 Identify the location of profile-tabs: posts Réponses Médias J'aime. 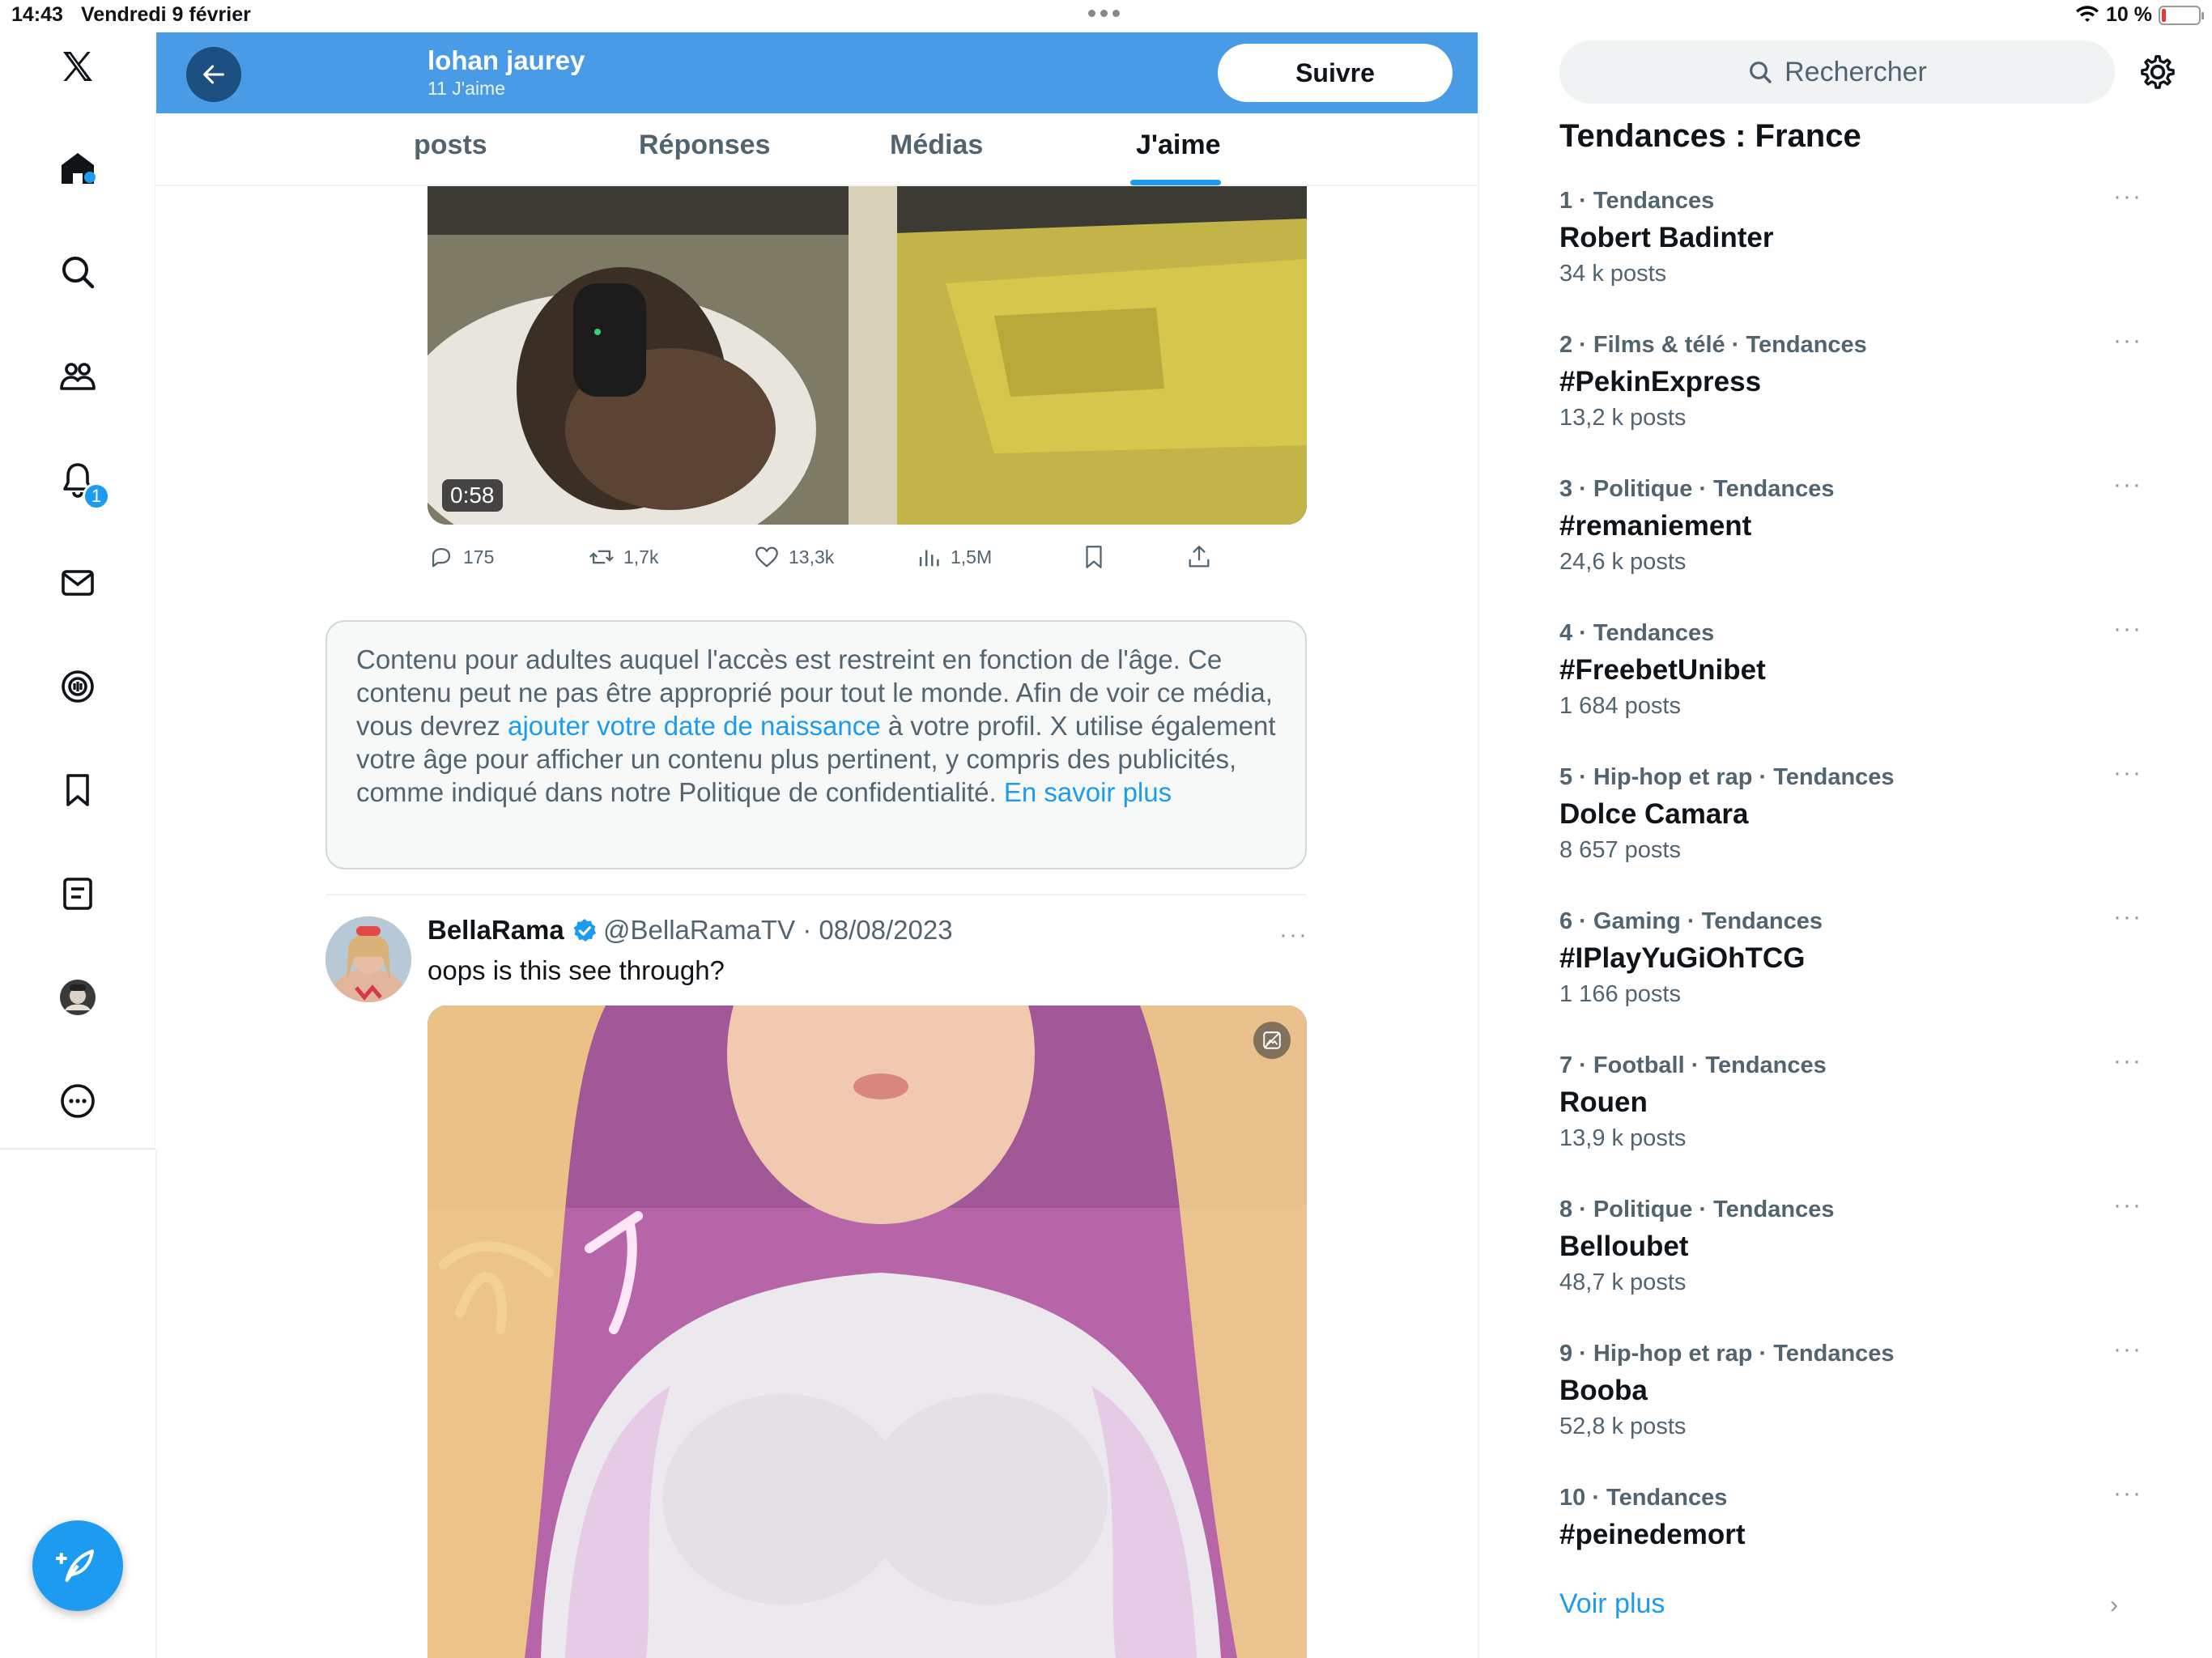
(817, 149).